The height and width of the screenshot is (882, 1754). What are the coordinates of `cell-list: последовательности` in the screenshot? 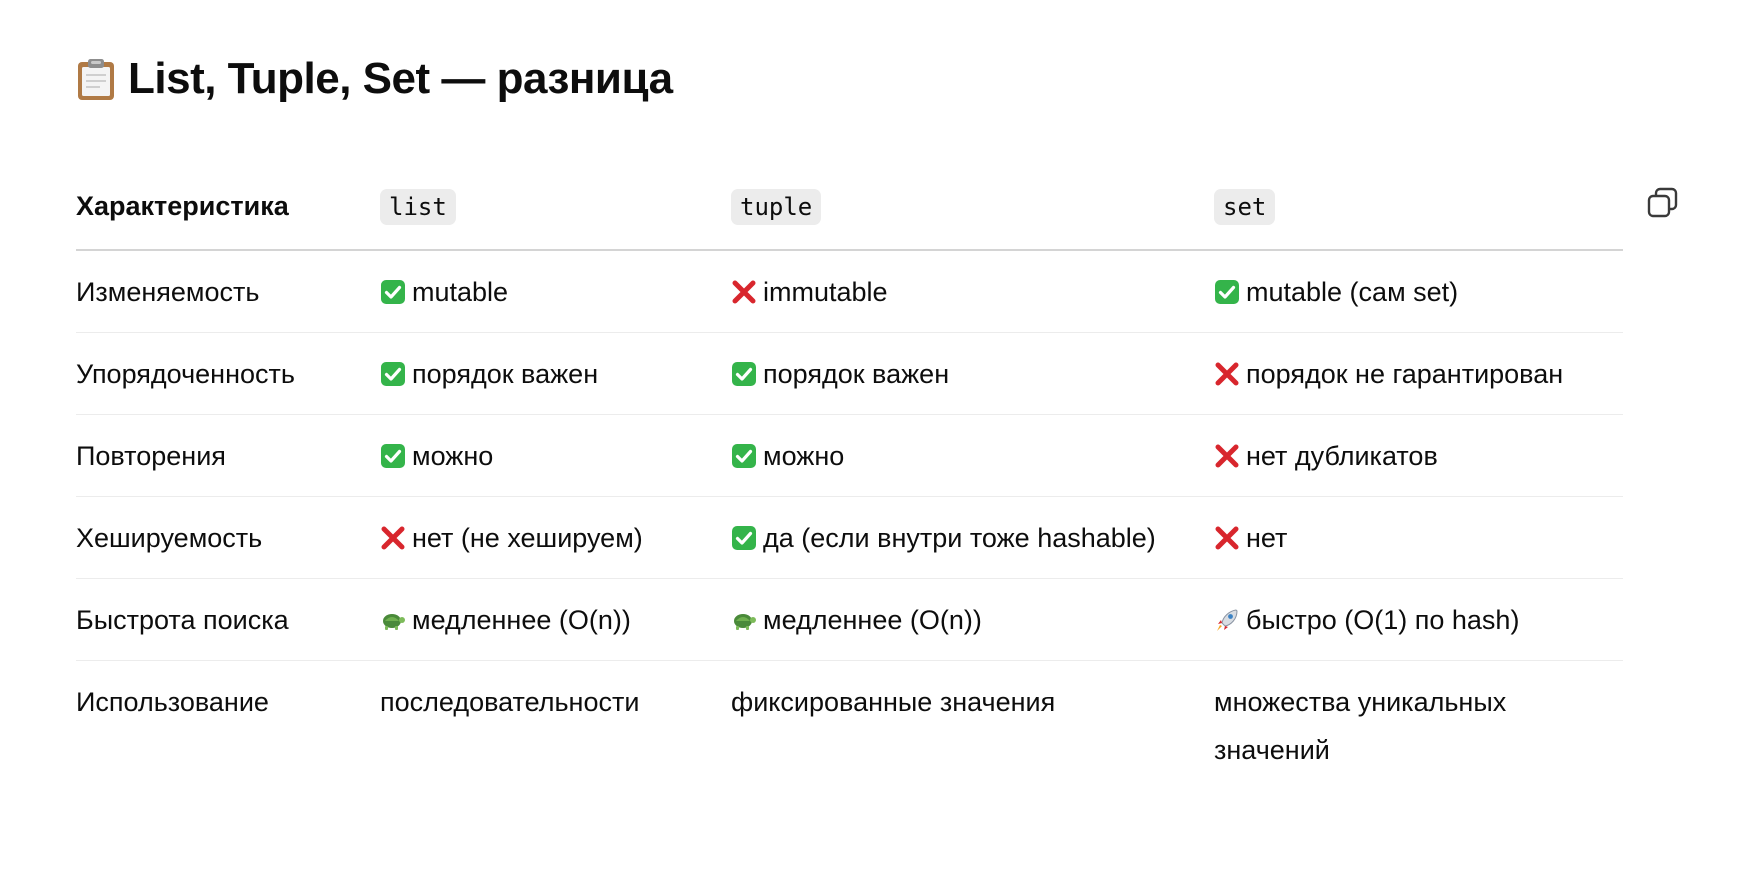 It's located at (555, 726).